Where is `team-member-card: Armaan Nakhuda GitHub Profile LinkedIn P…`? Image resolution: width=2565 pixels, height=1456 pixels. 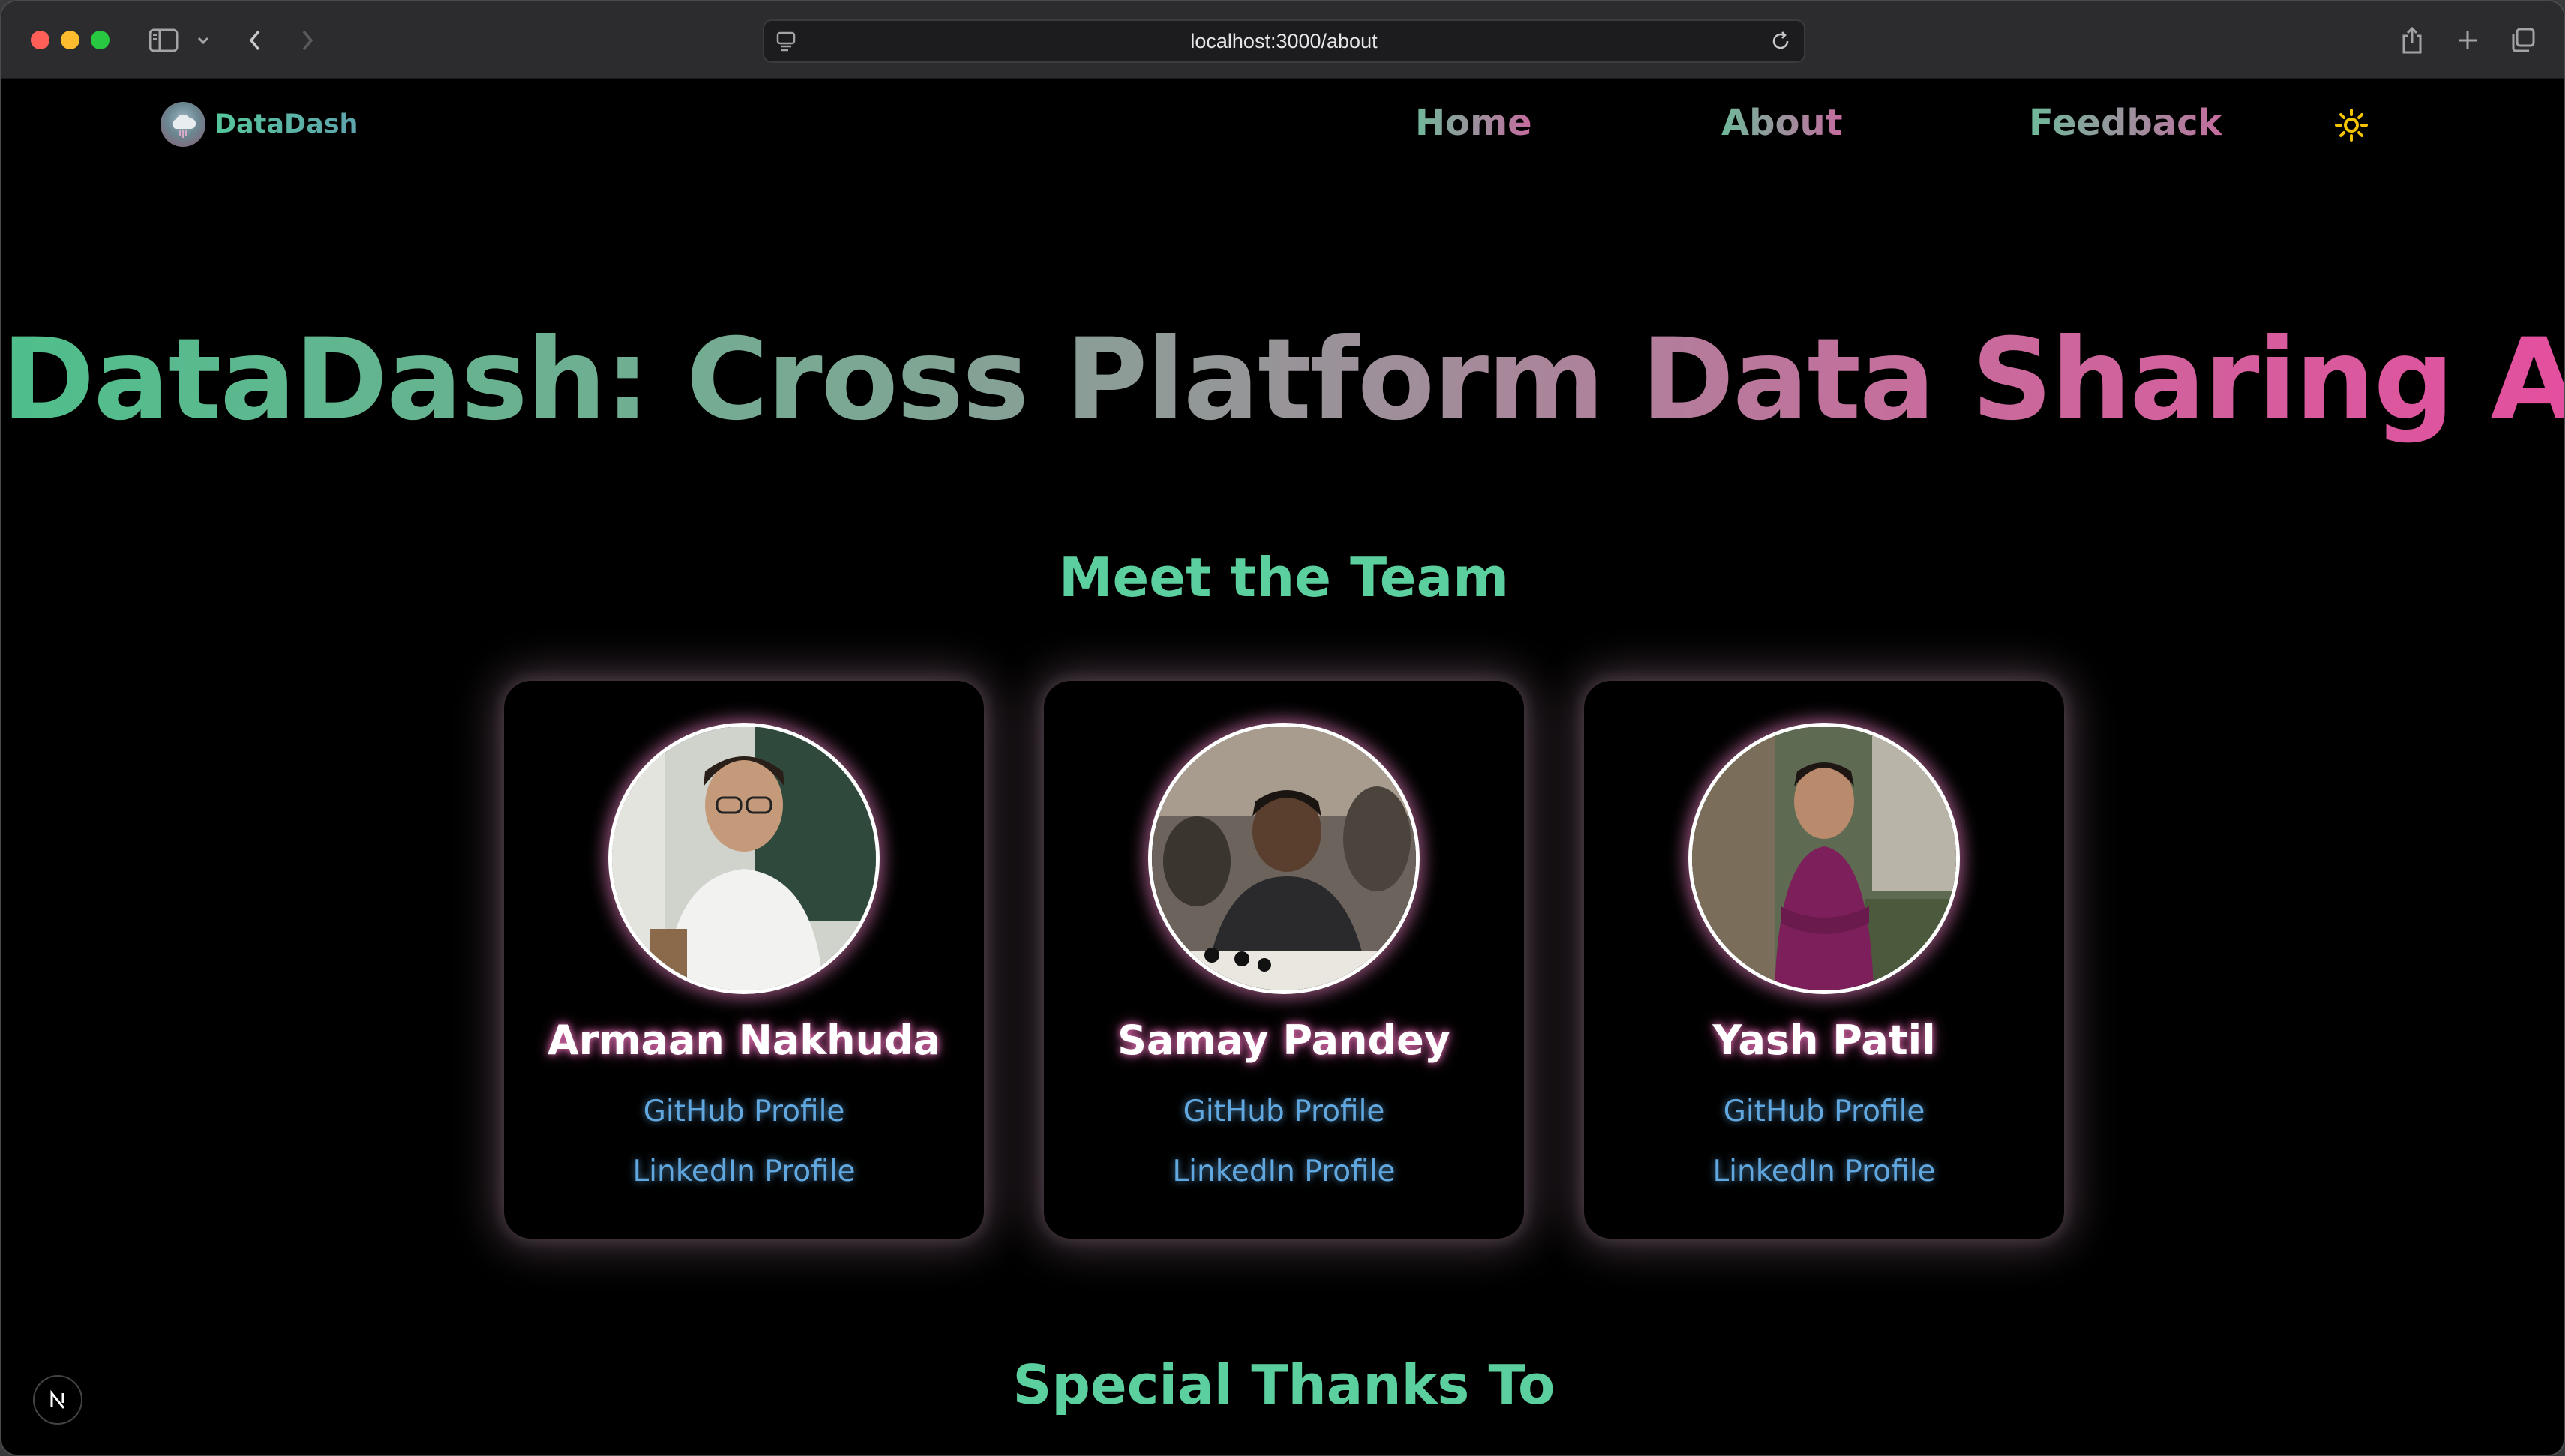
team-member-card: Armaan Nakhuda GitHub Profile LinkedIn P… is located at coordinates (744, 960).